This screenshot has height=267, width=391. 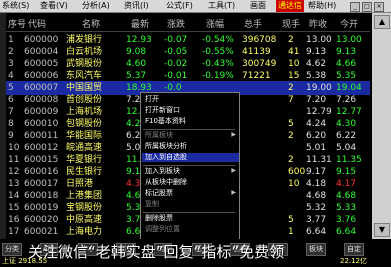 I want to click on row-index: 17, so click(x=14, y=232).